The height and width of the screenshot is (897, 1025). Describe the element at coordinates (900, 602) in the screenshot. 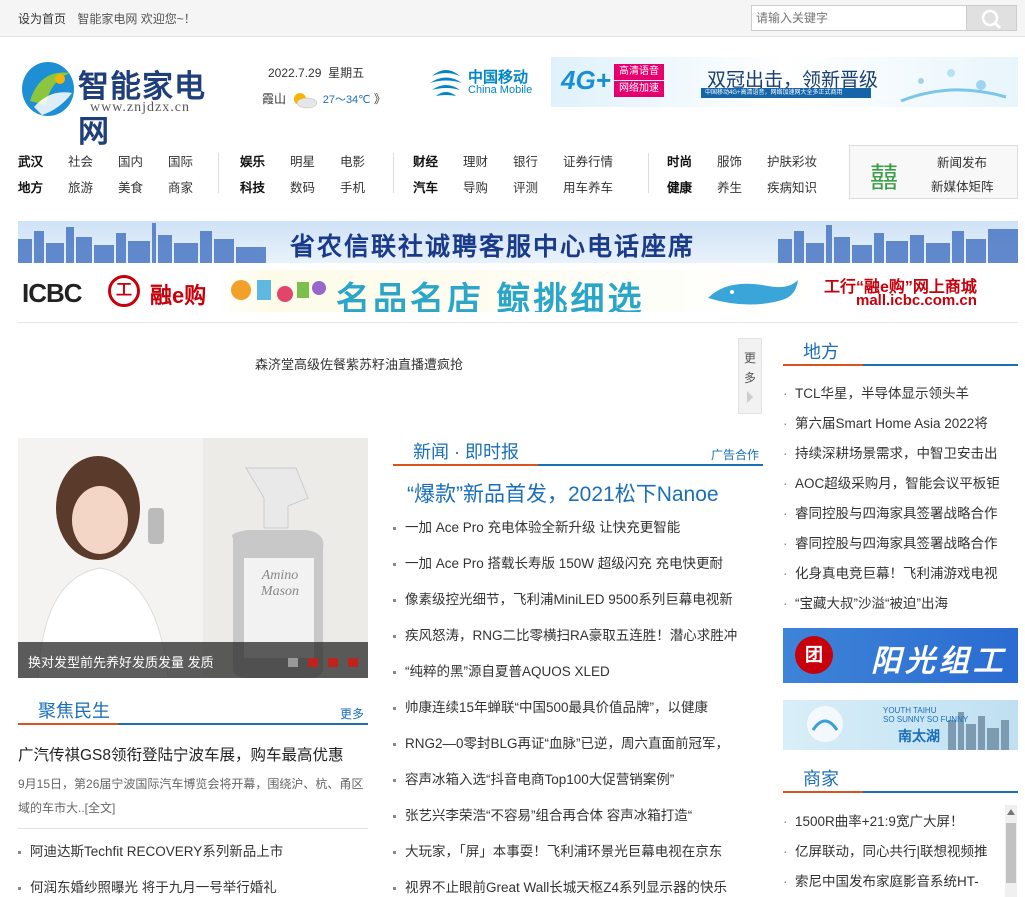

I see `list-item: · “宝藏大叔”沙溢“被迫”出海` at that location.